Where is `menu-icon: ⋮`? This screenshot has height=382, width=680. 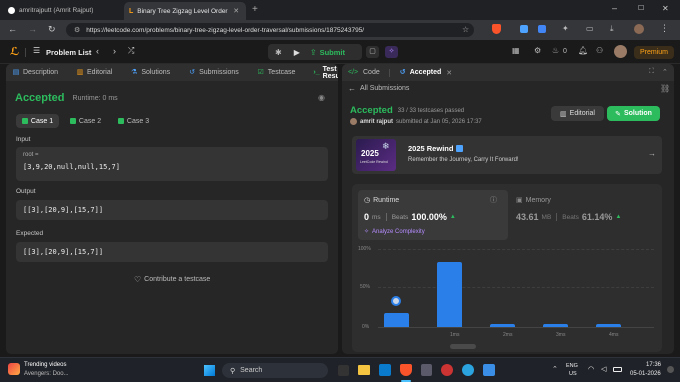 menu-icon: ⋮ is located at coordinates (664, 28).